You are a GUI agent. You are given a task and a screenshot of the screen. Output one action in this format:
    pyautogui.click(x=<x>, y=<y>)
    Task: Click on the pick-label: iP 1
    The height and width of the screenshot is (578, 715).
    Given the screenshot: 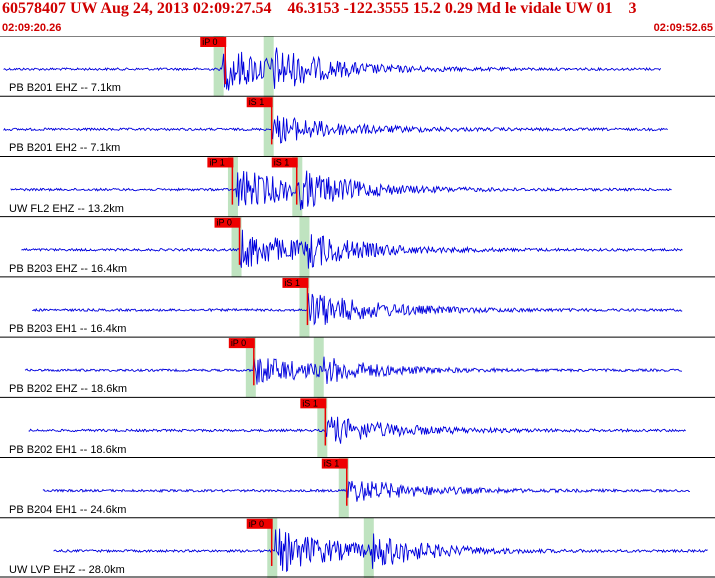 What is the action you would take?
    pyautogui.click(x=216, y=162)
    